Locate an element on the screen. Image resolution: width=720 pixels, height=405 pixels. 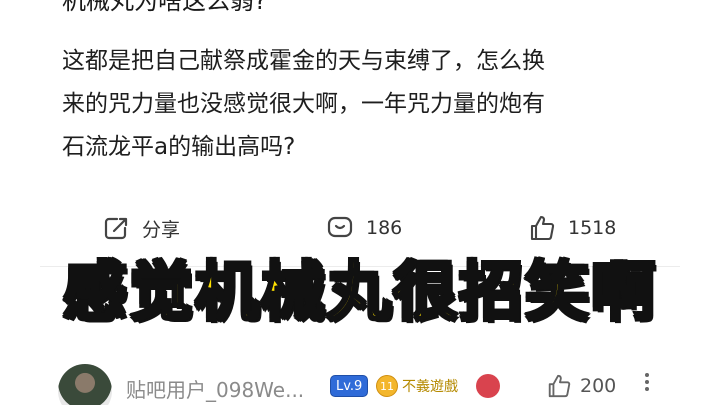
fan-title: 不義遊戲 is located at coordinates (430, 387).